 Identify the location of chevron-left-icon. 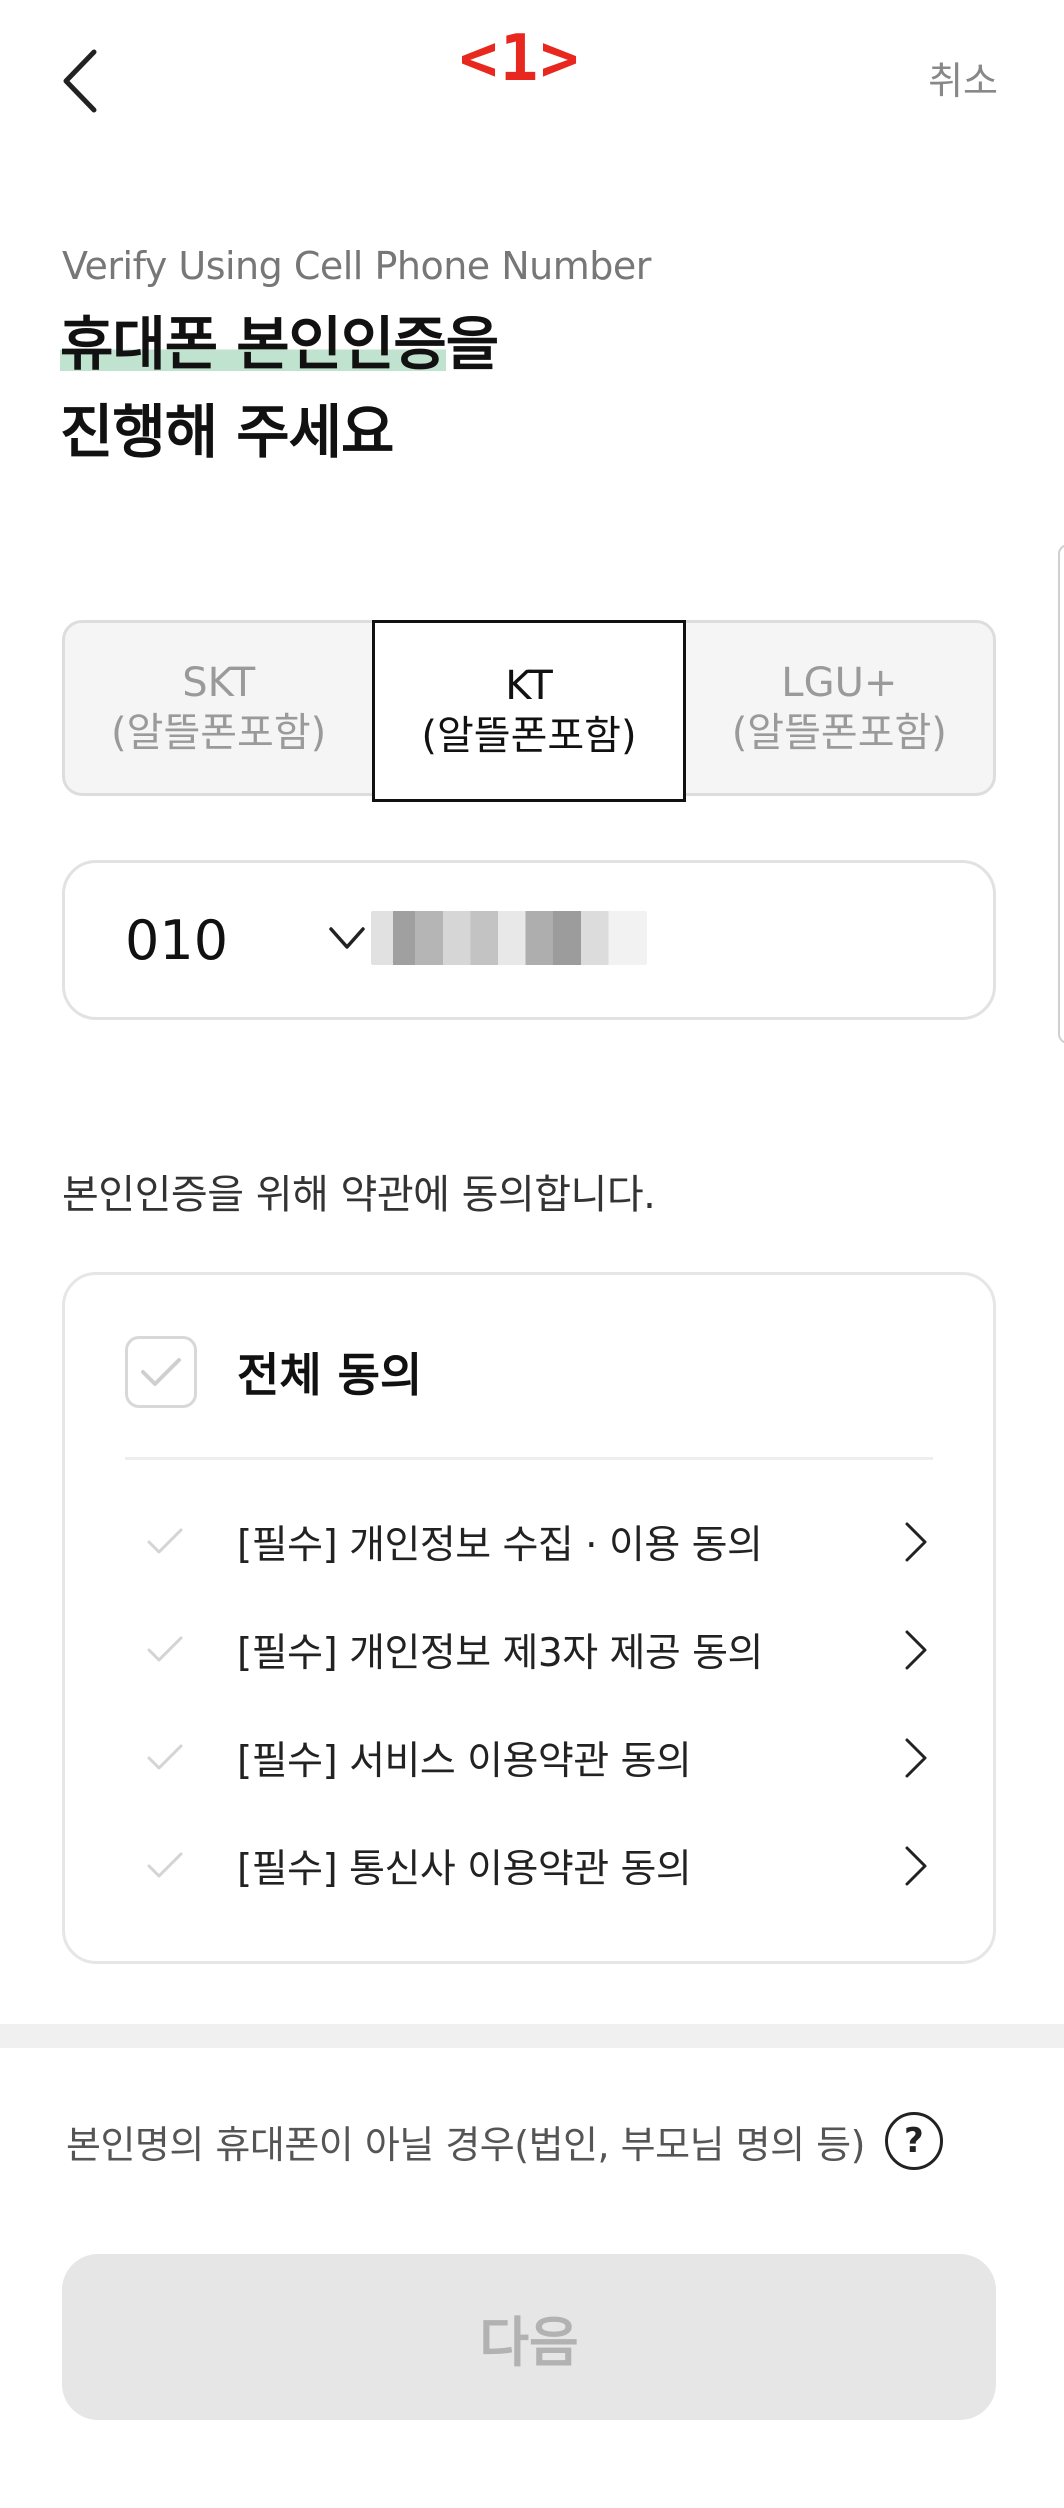
(80, 81).